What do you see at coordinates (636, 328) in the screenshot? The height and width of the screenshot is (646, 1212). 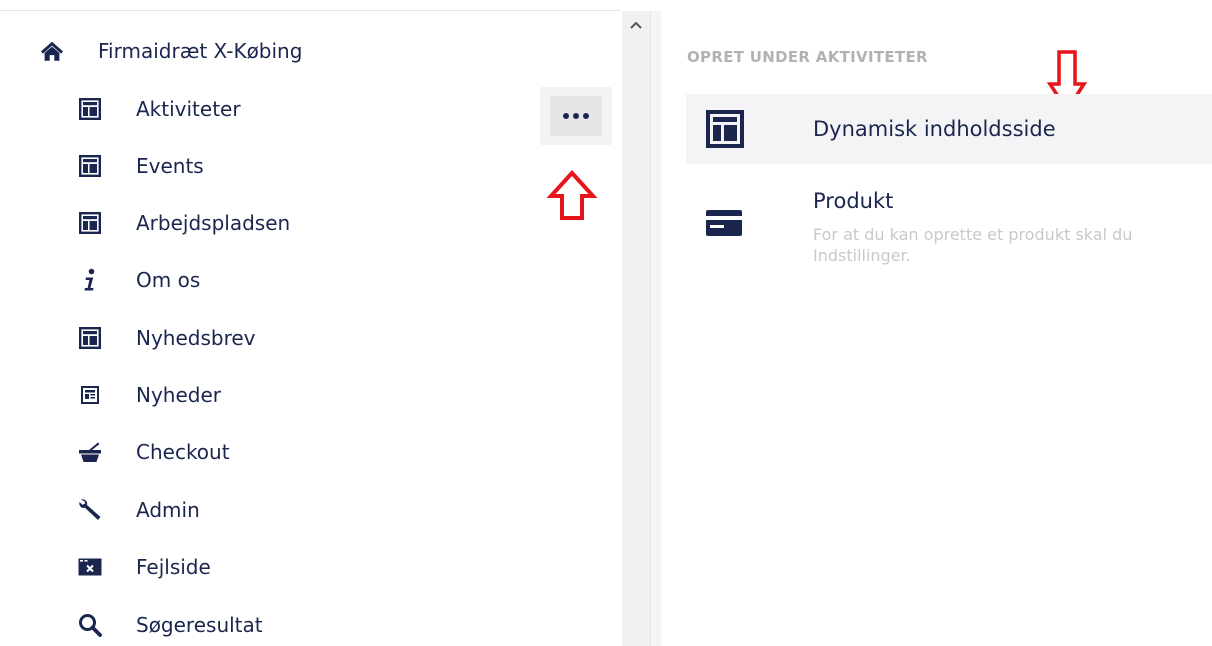 I see `tree-scrollbar` at bounding box center [636, 328].